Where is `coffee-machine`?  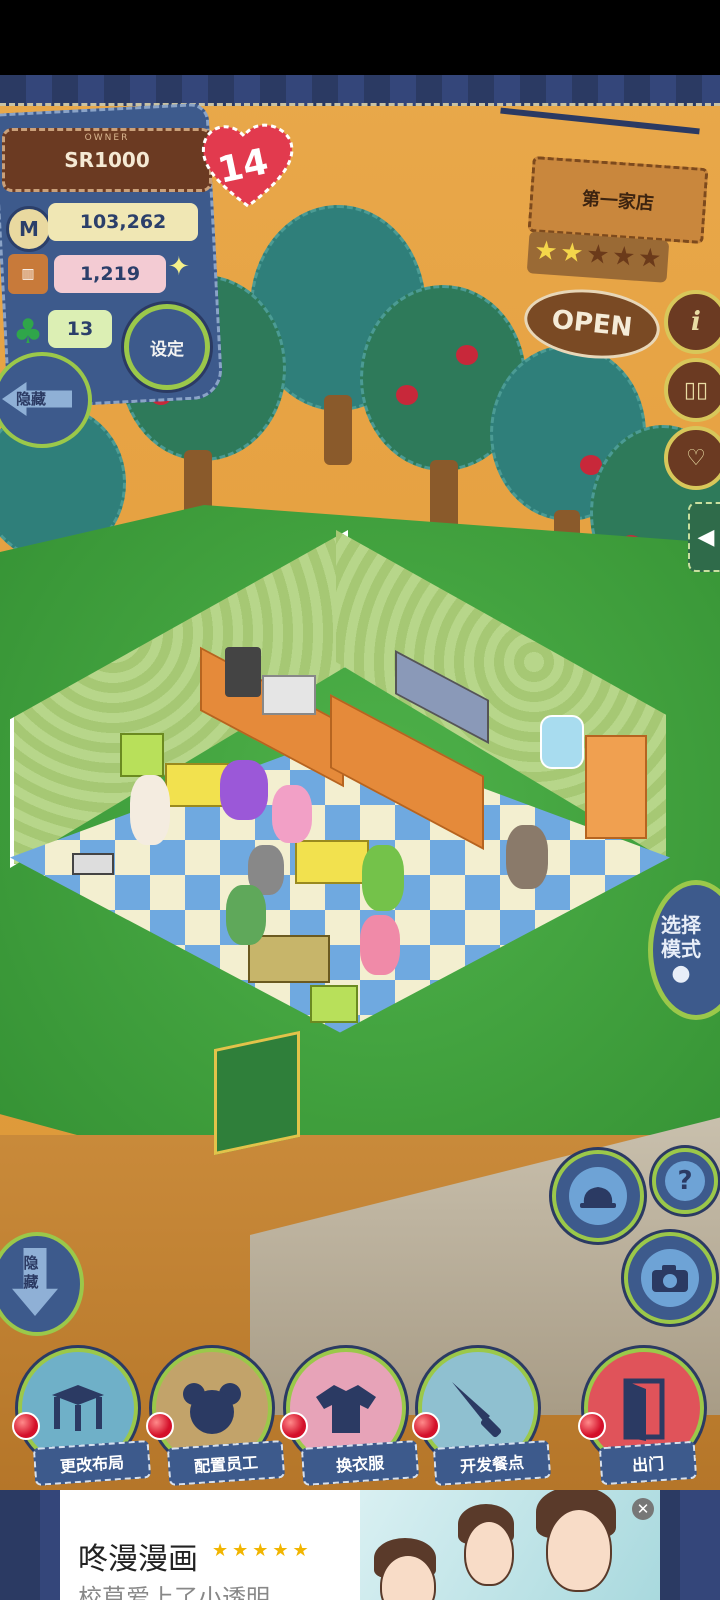 coffee-machine is located at coordinates (243, 672).